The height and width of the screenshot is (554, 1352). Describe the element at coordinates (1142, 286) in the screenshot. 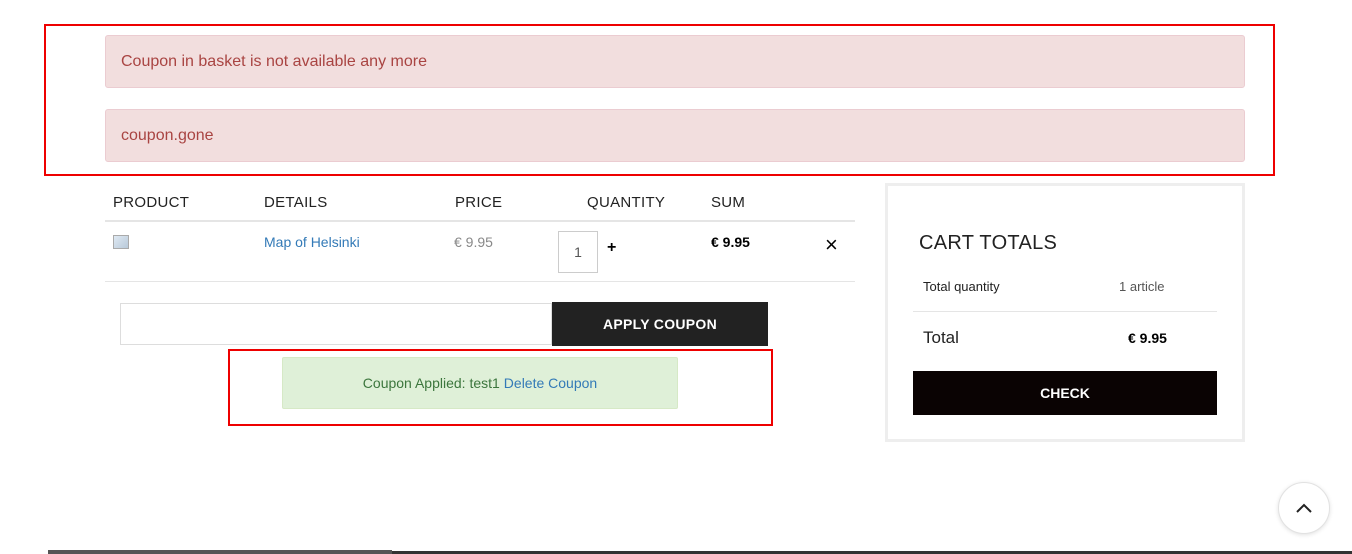

I see `total-quantity-value: 1 article` at that location.